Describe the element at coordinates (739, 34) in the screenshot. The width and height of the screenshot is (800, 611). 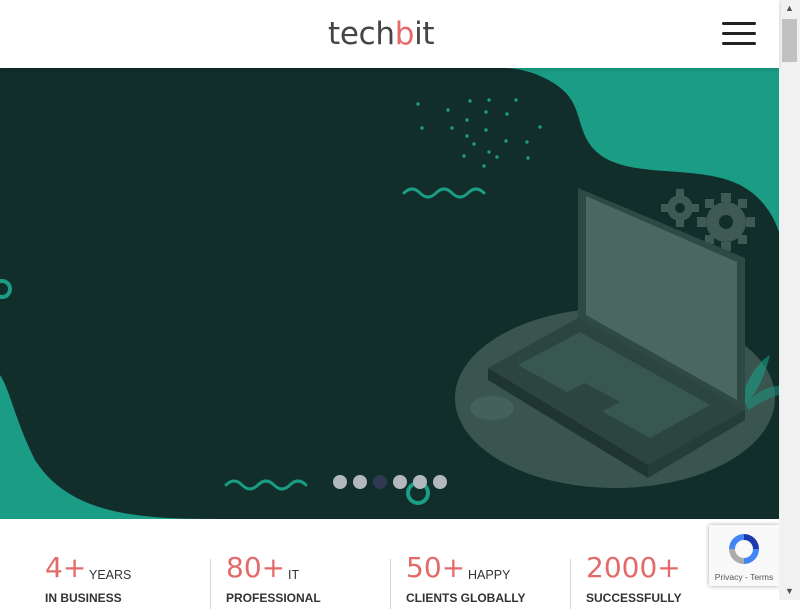
I see `hamburger-menu-icon` at that location.